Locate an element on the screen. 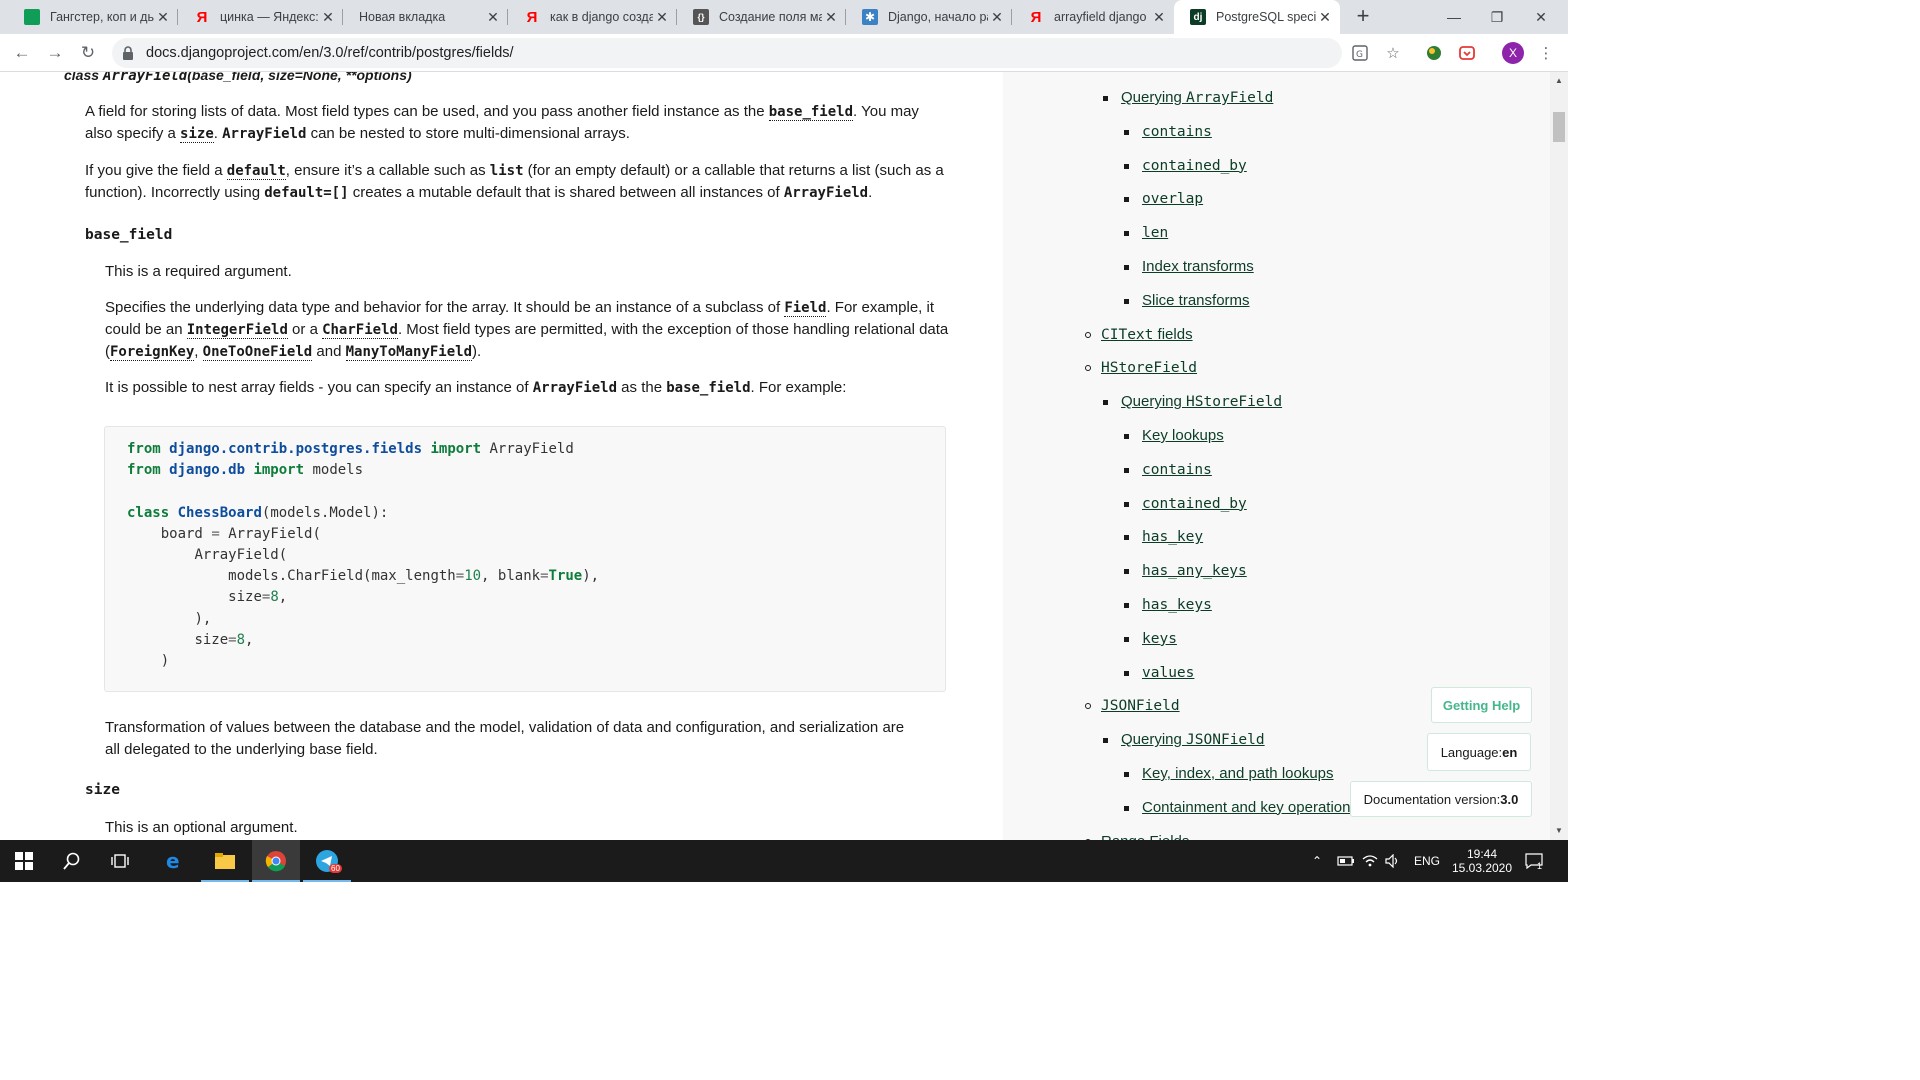 Image resolution: width=1920 pixels, height=1080 pixels. browser-tab: Гангстер, коп и дь ✕ is located at coordinates (93, 17).